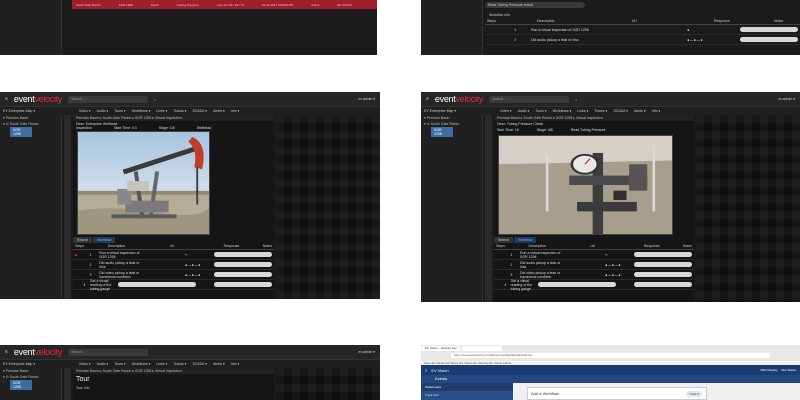 The height and width of the screenshot is (400, 800). What do you see at coordinates (186, 254) in the screenshot?
I see `cursor-icon: ↖` at bounding box center [186, 254].